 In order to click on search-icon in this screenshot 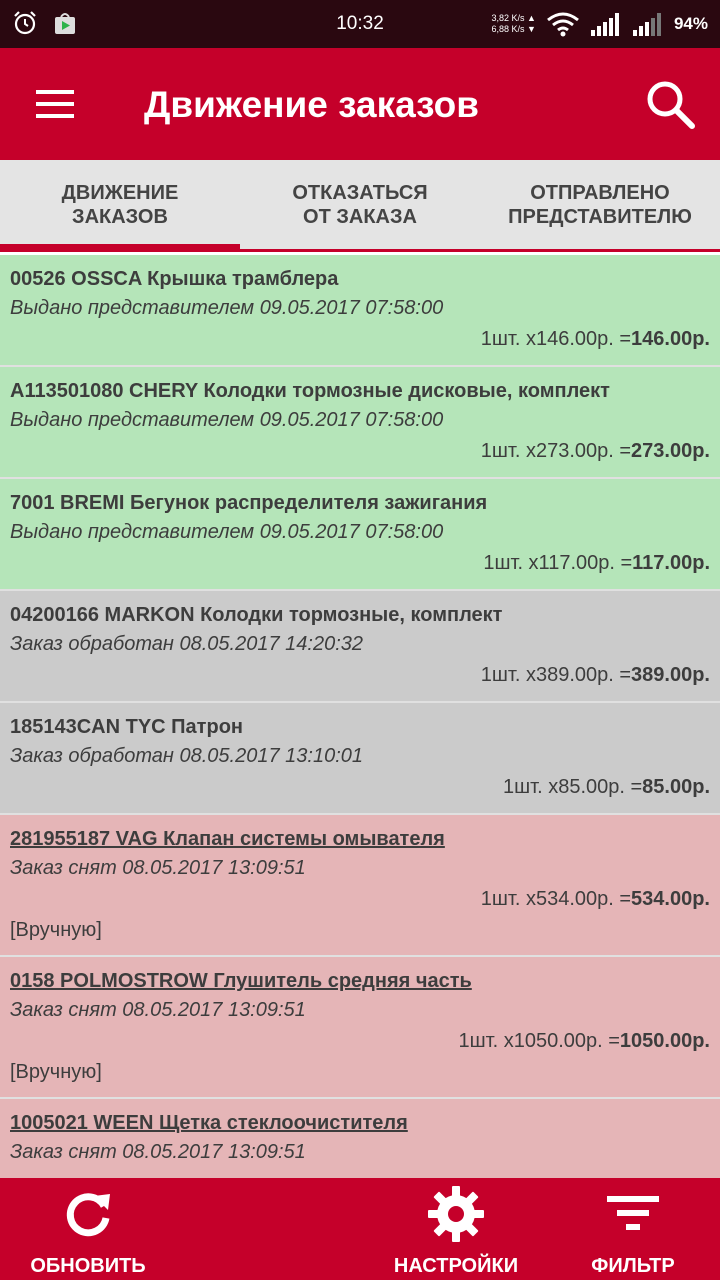, I will do `click(671, 105)`.